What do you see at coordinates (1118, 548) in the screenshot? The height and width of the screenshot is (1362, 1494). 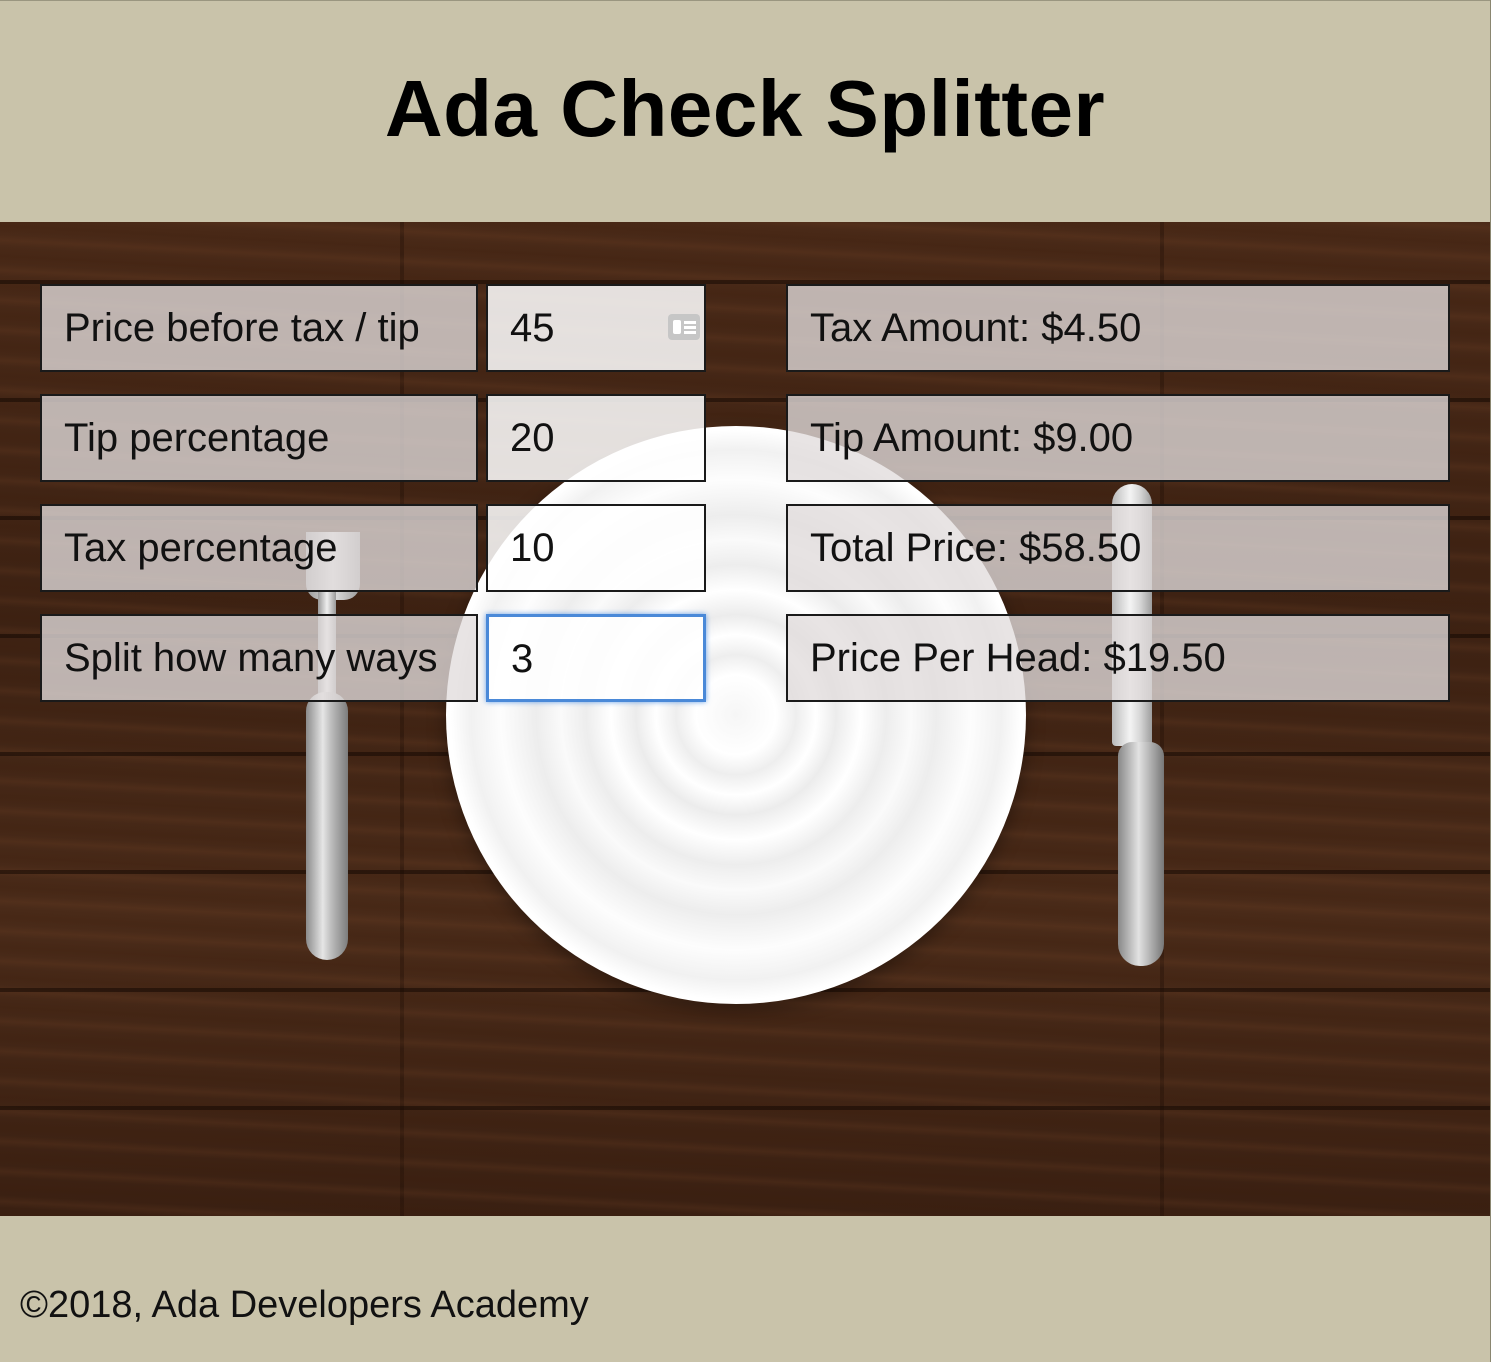 I see `total-price-result: Total Price: $58.50` at bounding box center [1118, 548].